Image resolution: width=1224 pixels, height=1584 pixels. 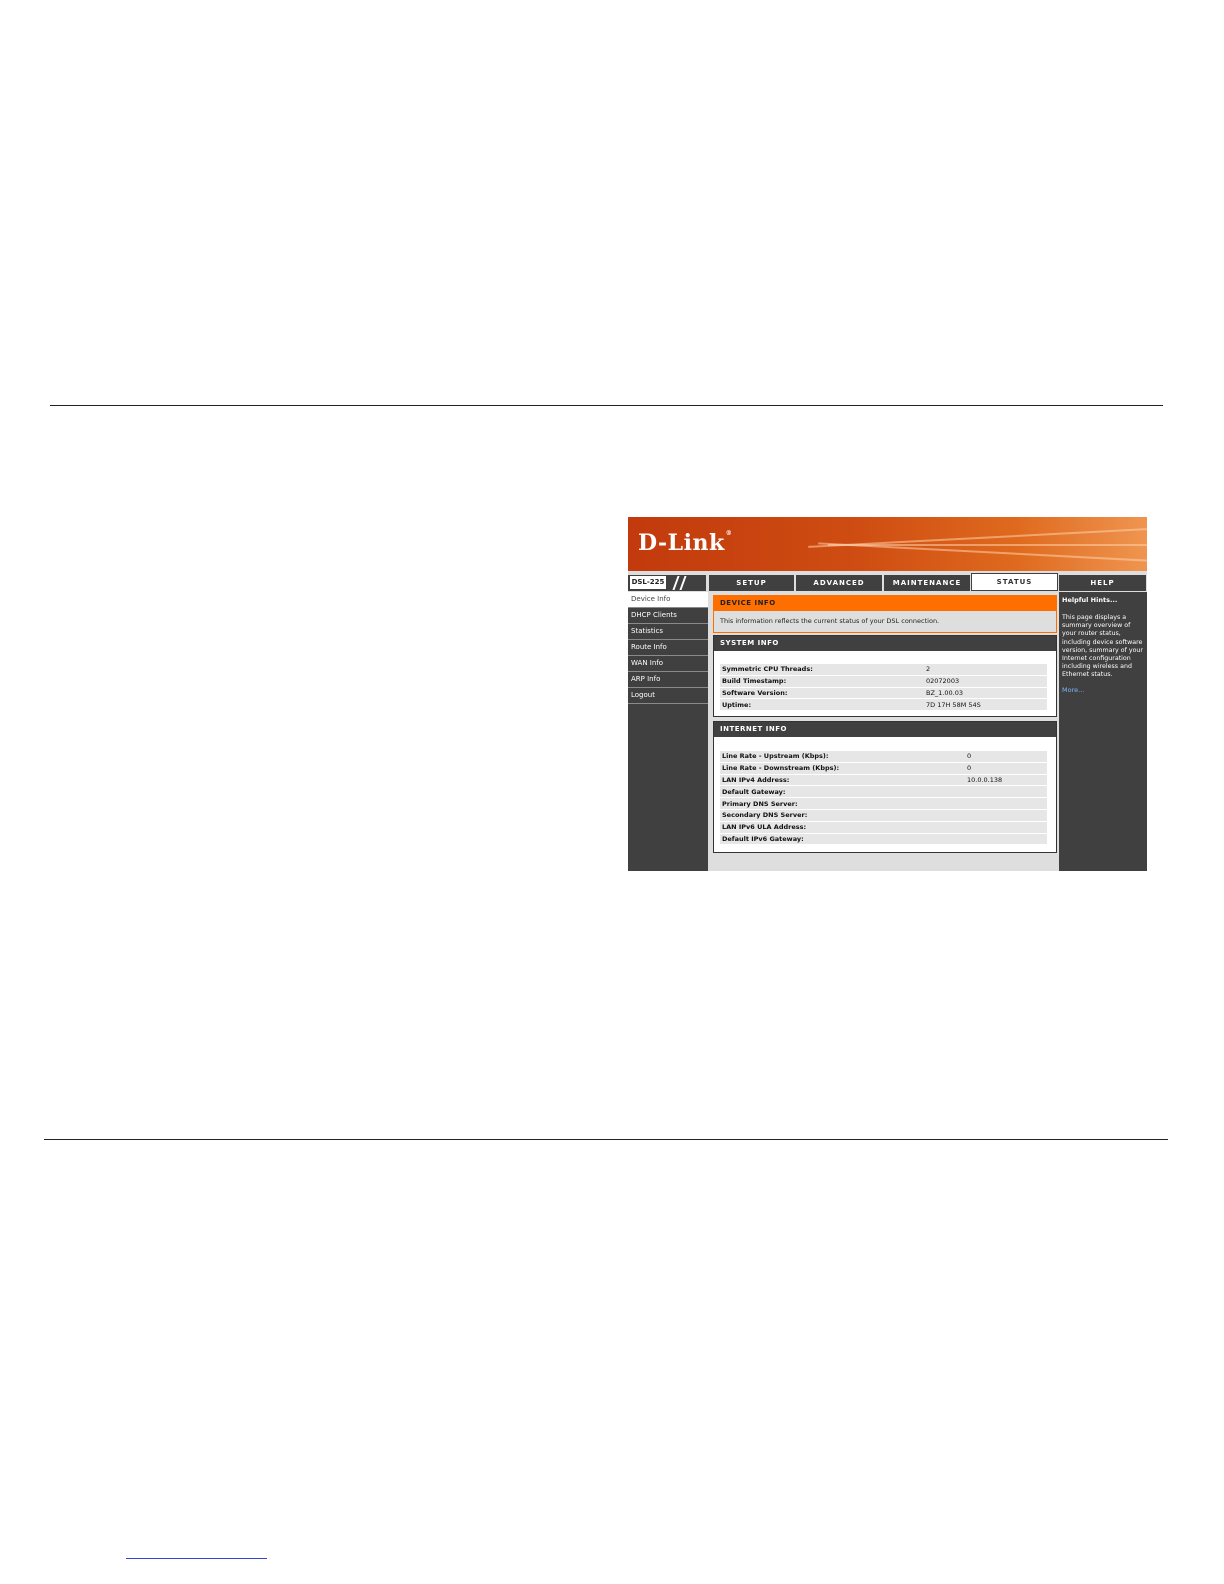 I want to click on header-banner: D-Link®, so click(x=887, y=544).